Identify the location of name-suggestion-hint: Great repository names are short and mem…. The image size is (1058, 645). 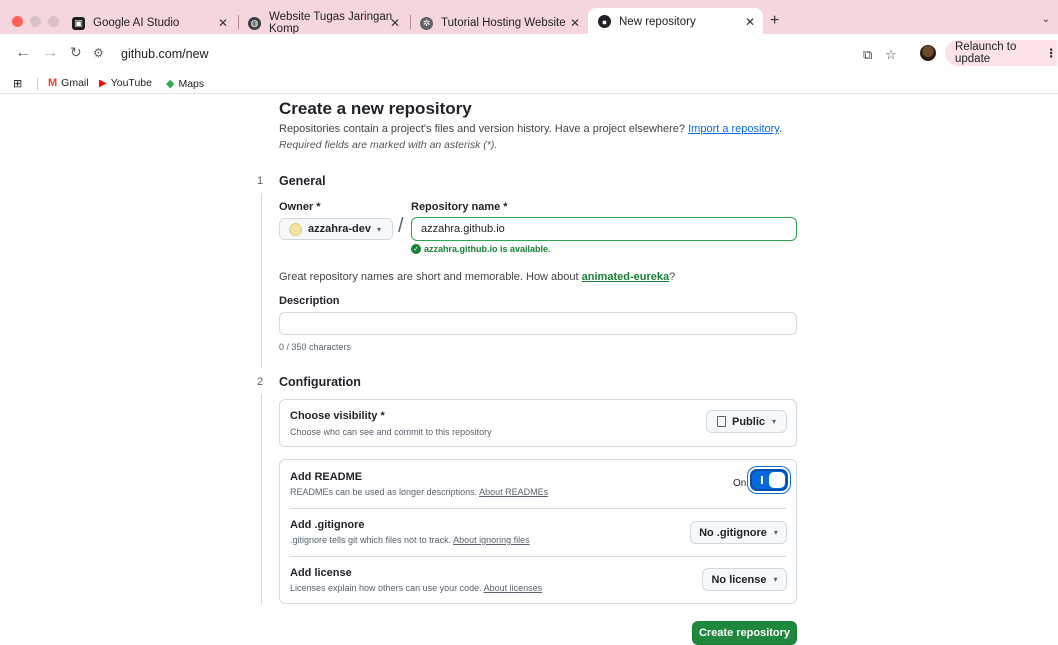
(477, 277).